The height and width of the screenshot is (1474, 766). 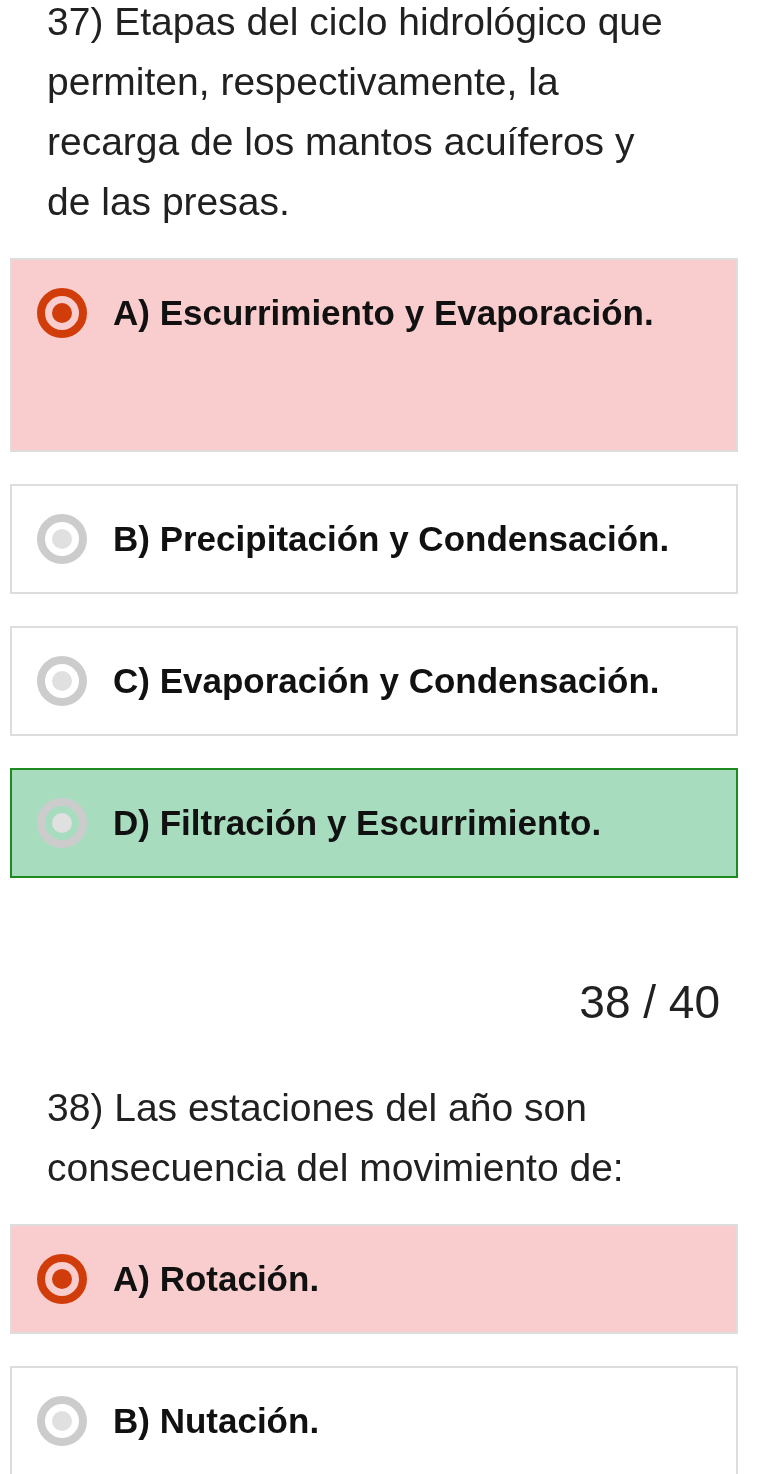 I want to click on answer-option: B) Nutación., so click(x=374, y=1420).